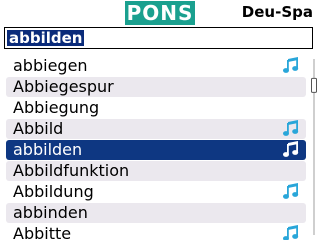  What do you see at coordinates (50, 65) in the screenshot?
I see `list-item-label: abbiegen` at bounding box center [50, 65].